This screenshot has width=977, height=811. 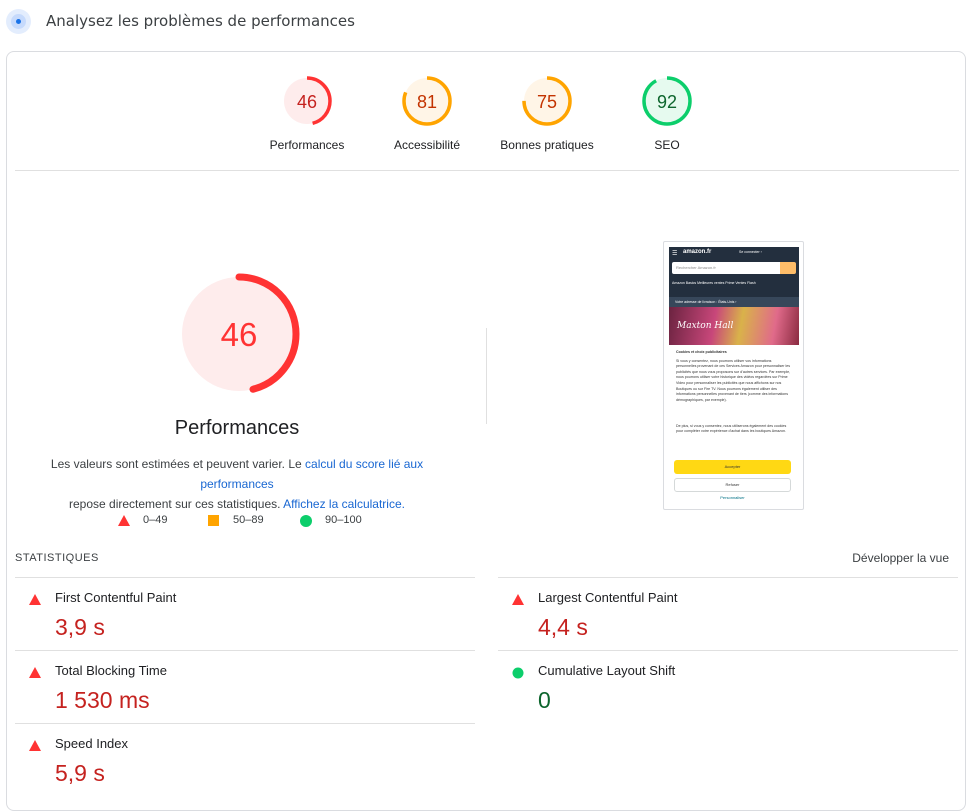 What do you see at coordinates (486, 376) in the screenshot?
I see `vertical-divider` at bounding box center [486, 376].